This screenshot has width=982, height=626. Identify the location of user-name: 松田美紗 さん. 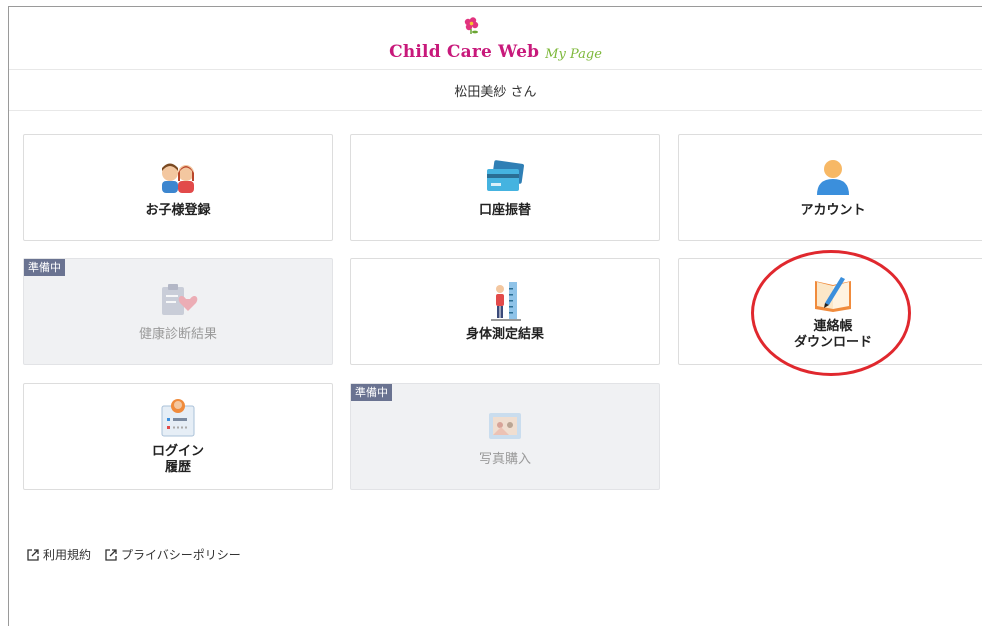
(495, 92).